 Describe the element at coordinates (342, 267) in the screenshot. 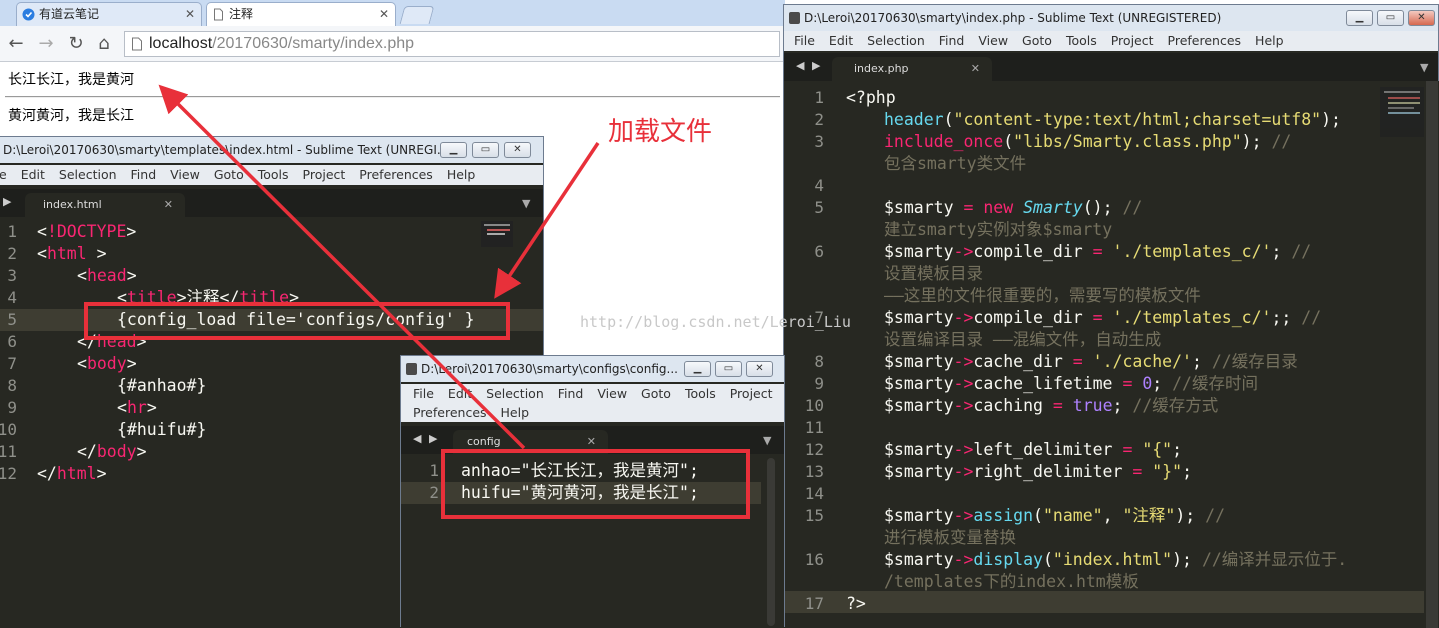

I see `arrow-to-page-output` at that location.